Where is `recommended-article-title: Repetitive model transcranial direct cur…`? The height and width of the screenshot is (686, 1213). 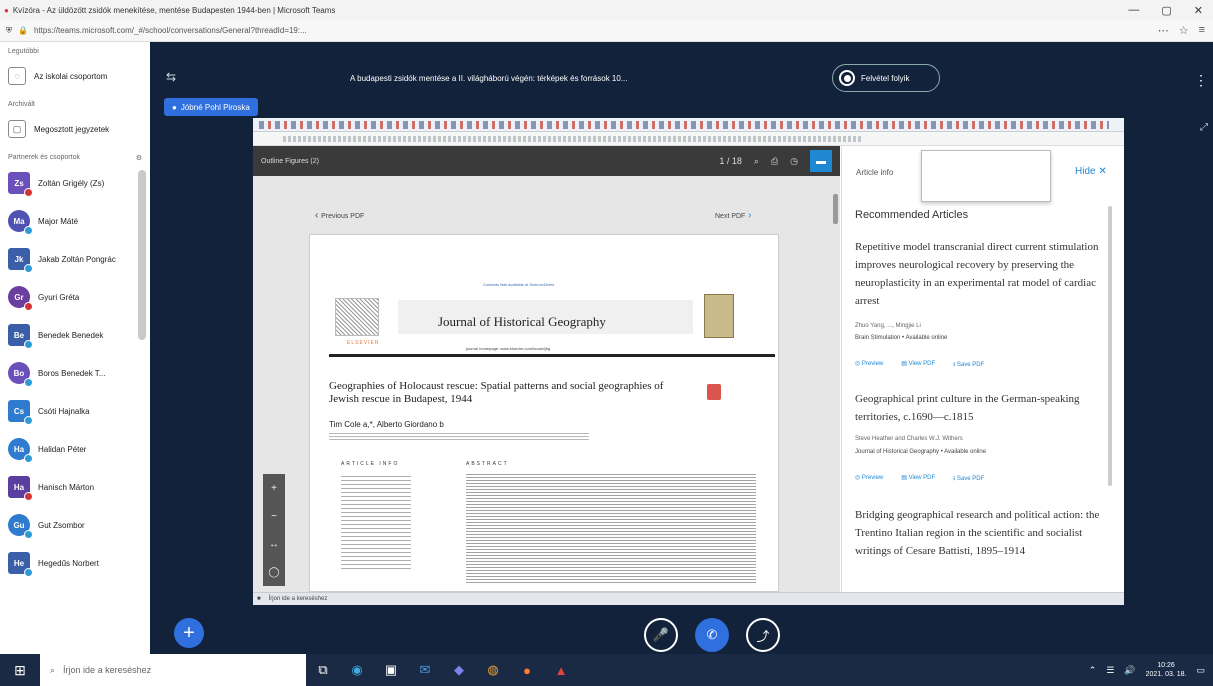
recommended-article-title: Repetitive model transcranial direct cur… is located at coordinates (980, 274).